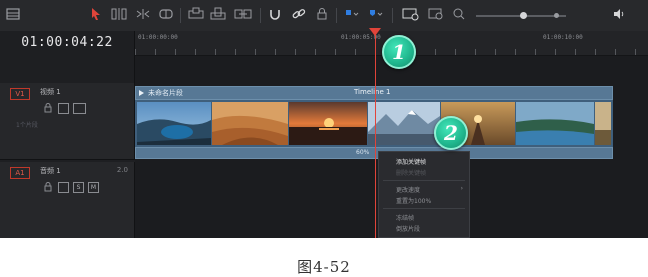 The width and height of the screenshot is (648, 277). Describe the element at coordinates (375, 134) in the screenshot. I see `playhead-line` at that location.